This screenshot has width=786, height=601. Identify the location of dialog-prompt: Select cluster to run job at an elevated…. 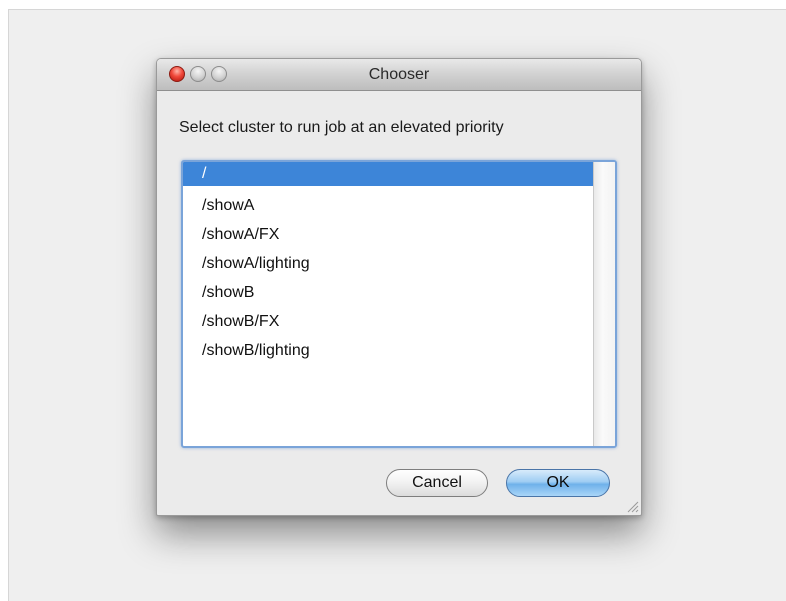
(341, 127).